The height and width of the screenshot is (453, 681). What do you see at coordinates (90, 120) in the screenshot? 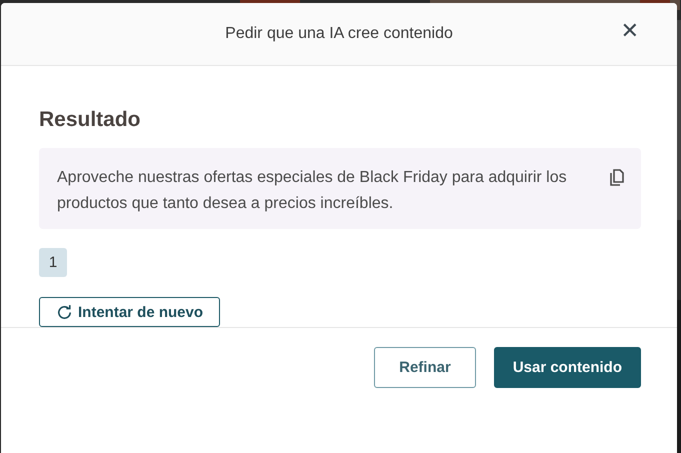
I see `result-heading: Resultado` at bounding box center [90, 120].